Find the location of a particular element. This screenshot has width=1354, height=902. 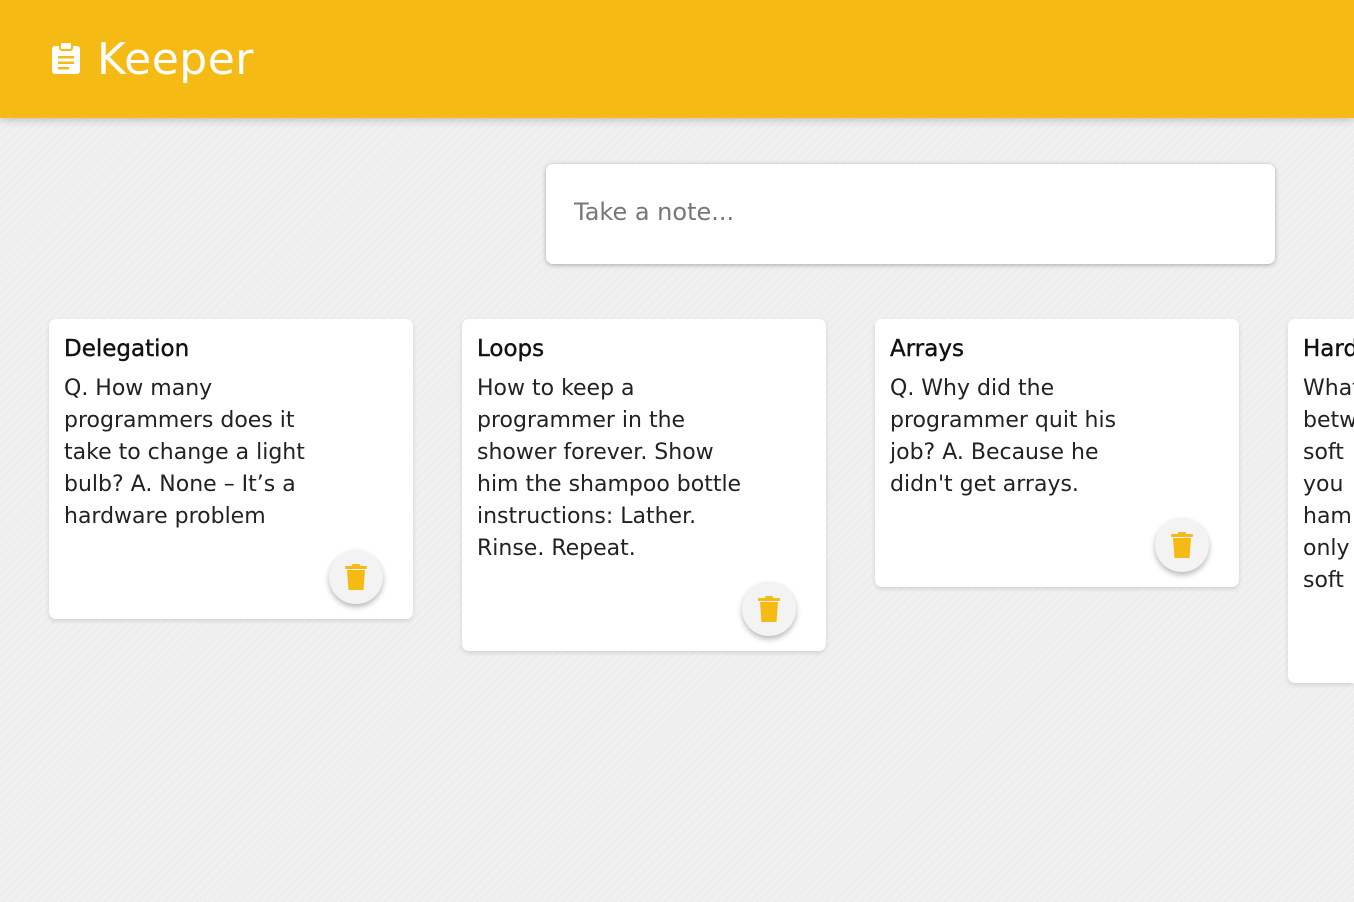

note-content: What betw soft you ham only soft is located at coordinates (1328, 484).